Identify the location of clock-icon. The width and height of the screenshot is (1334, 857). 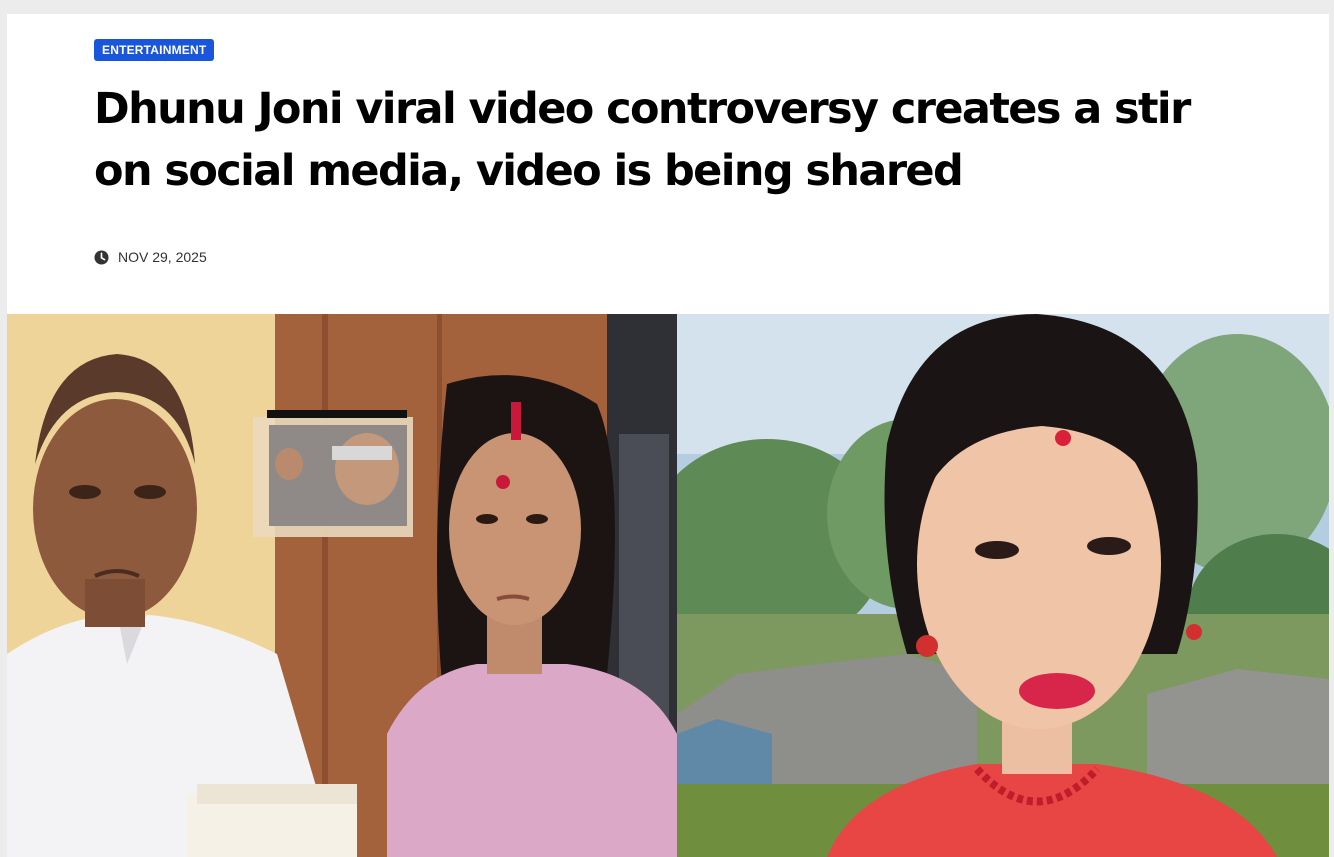
(101, 257).